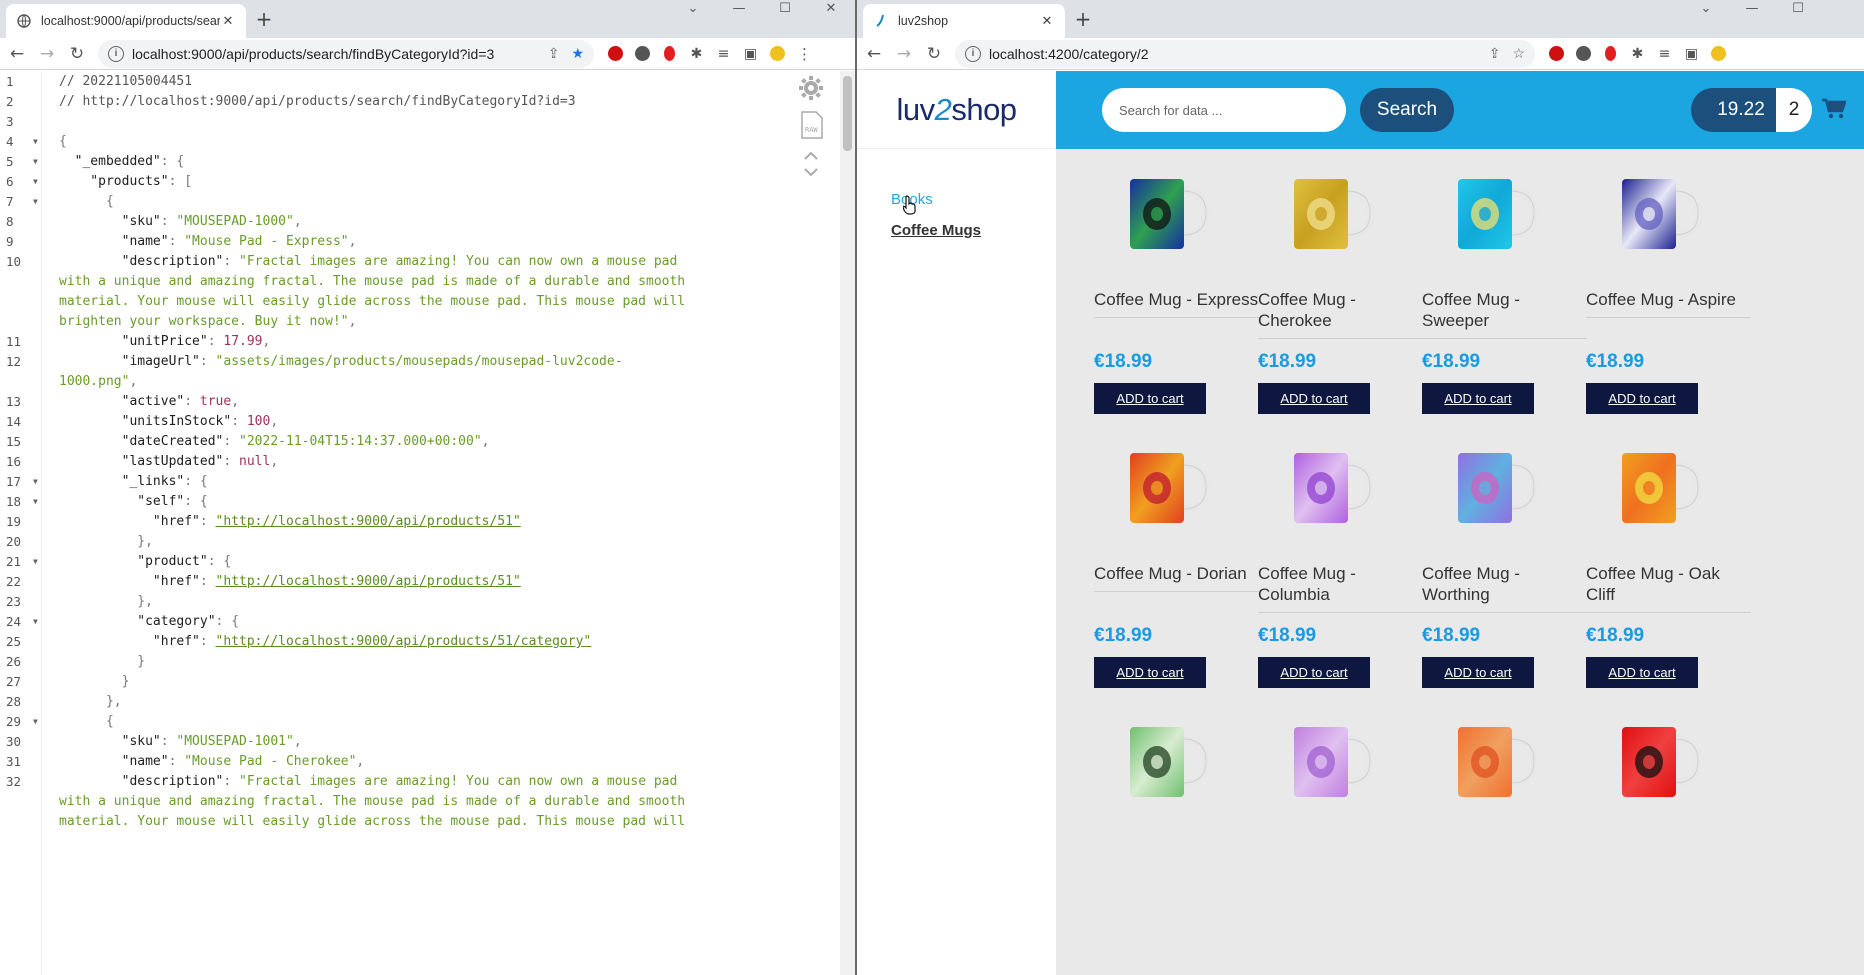 Image resolution: width=1864 pixels, height=975 pixels. I want to click on menu-item-coffee-mugs: Coffee Mugs, so click(936, 230).